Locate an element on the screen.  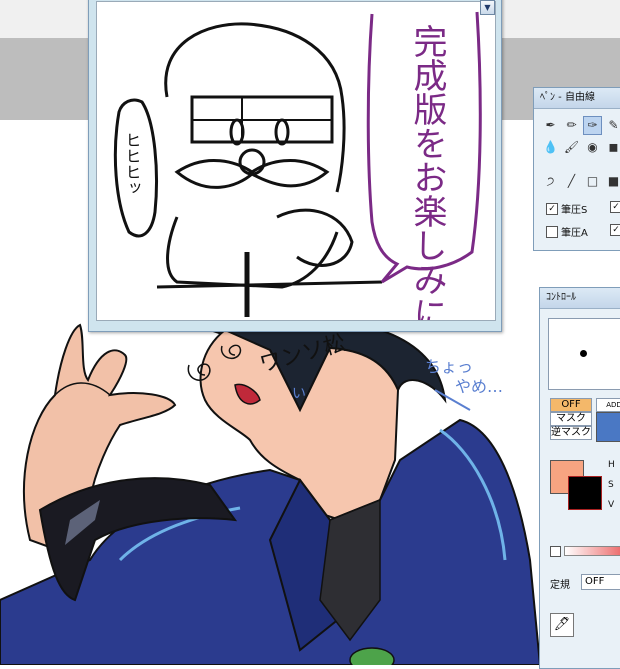
marker-icon: ✎ is located at coordinates (612, 125).